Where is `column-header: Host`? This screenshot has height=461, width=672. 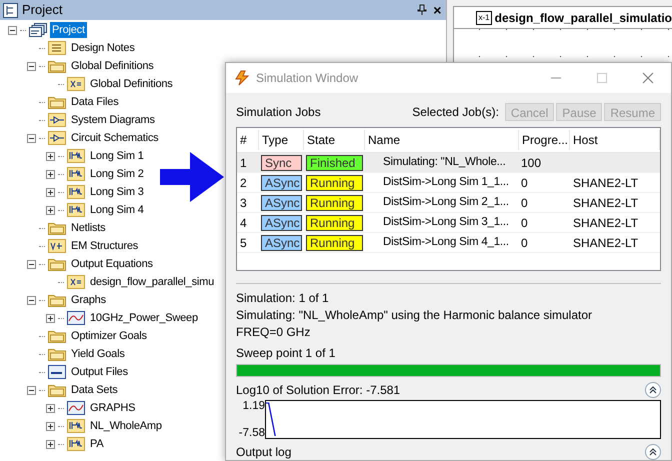
column-header: Host is located at coordinates (615, 140).